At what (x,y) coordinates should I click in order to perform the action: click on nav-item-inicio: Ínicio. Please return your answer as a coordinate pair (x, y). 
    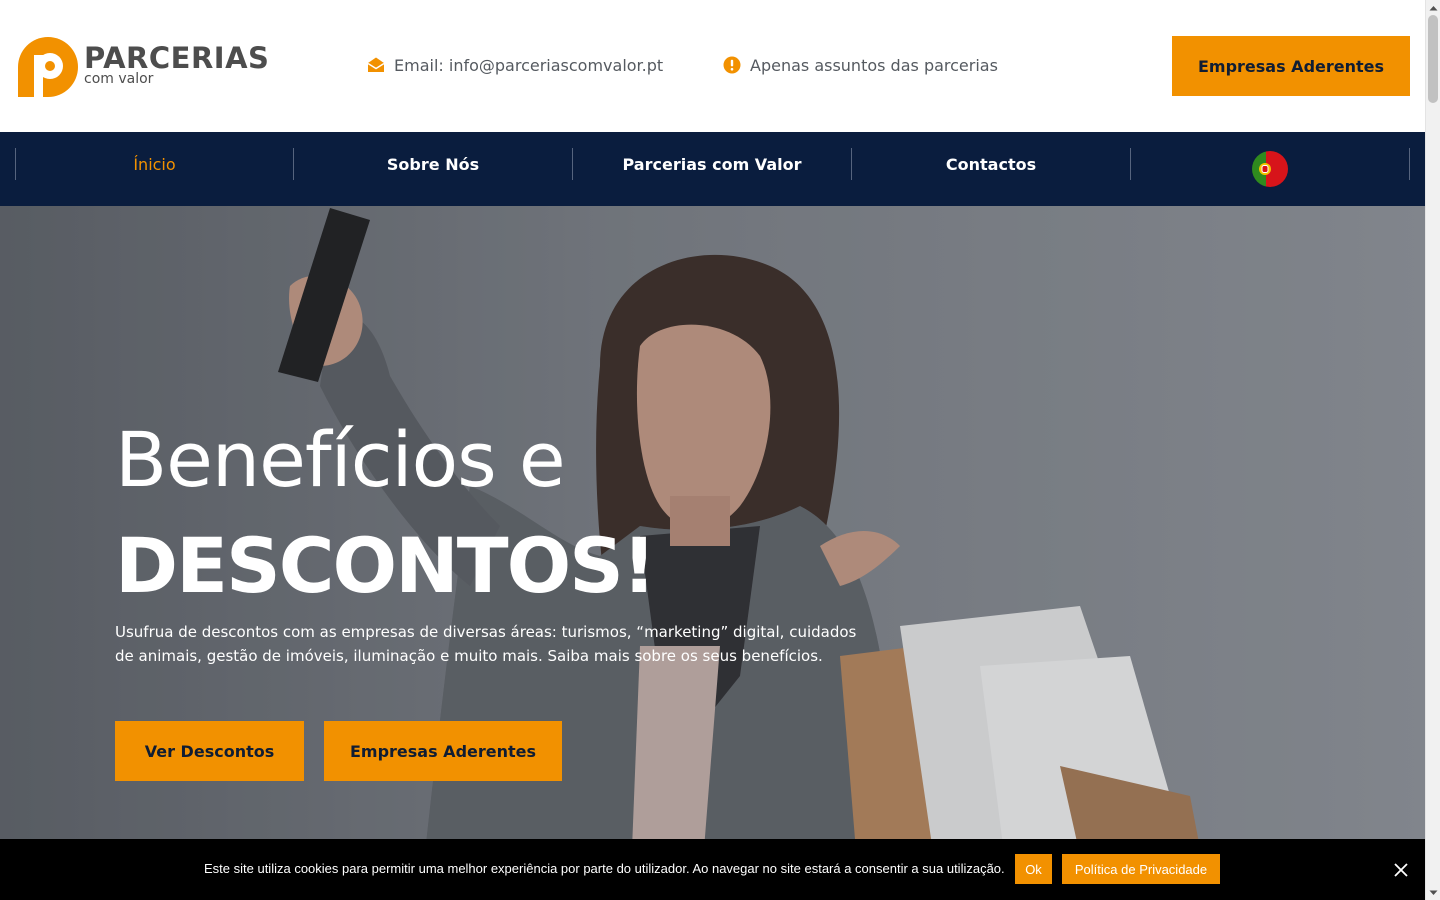
    Looking at the image, I should click on (154, 164).